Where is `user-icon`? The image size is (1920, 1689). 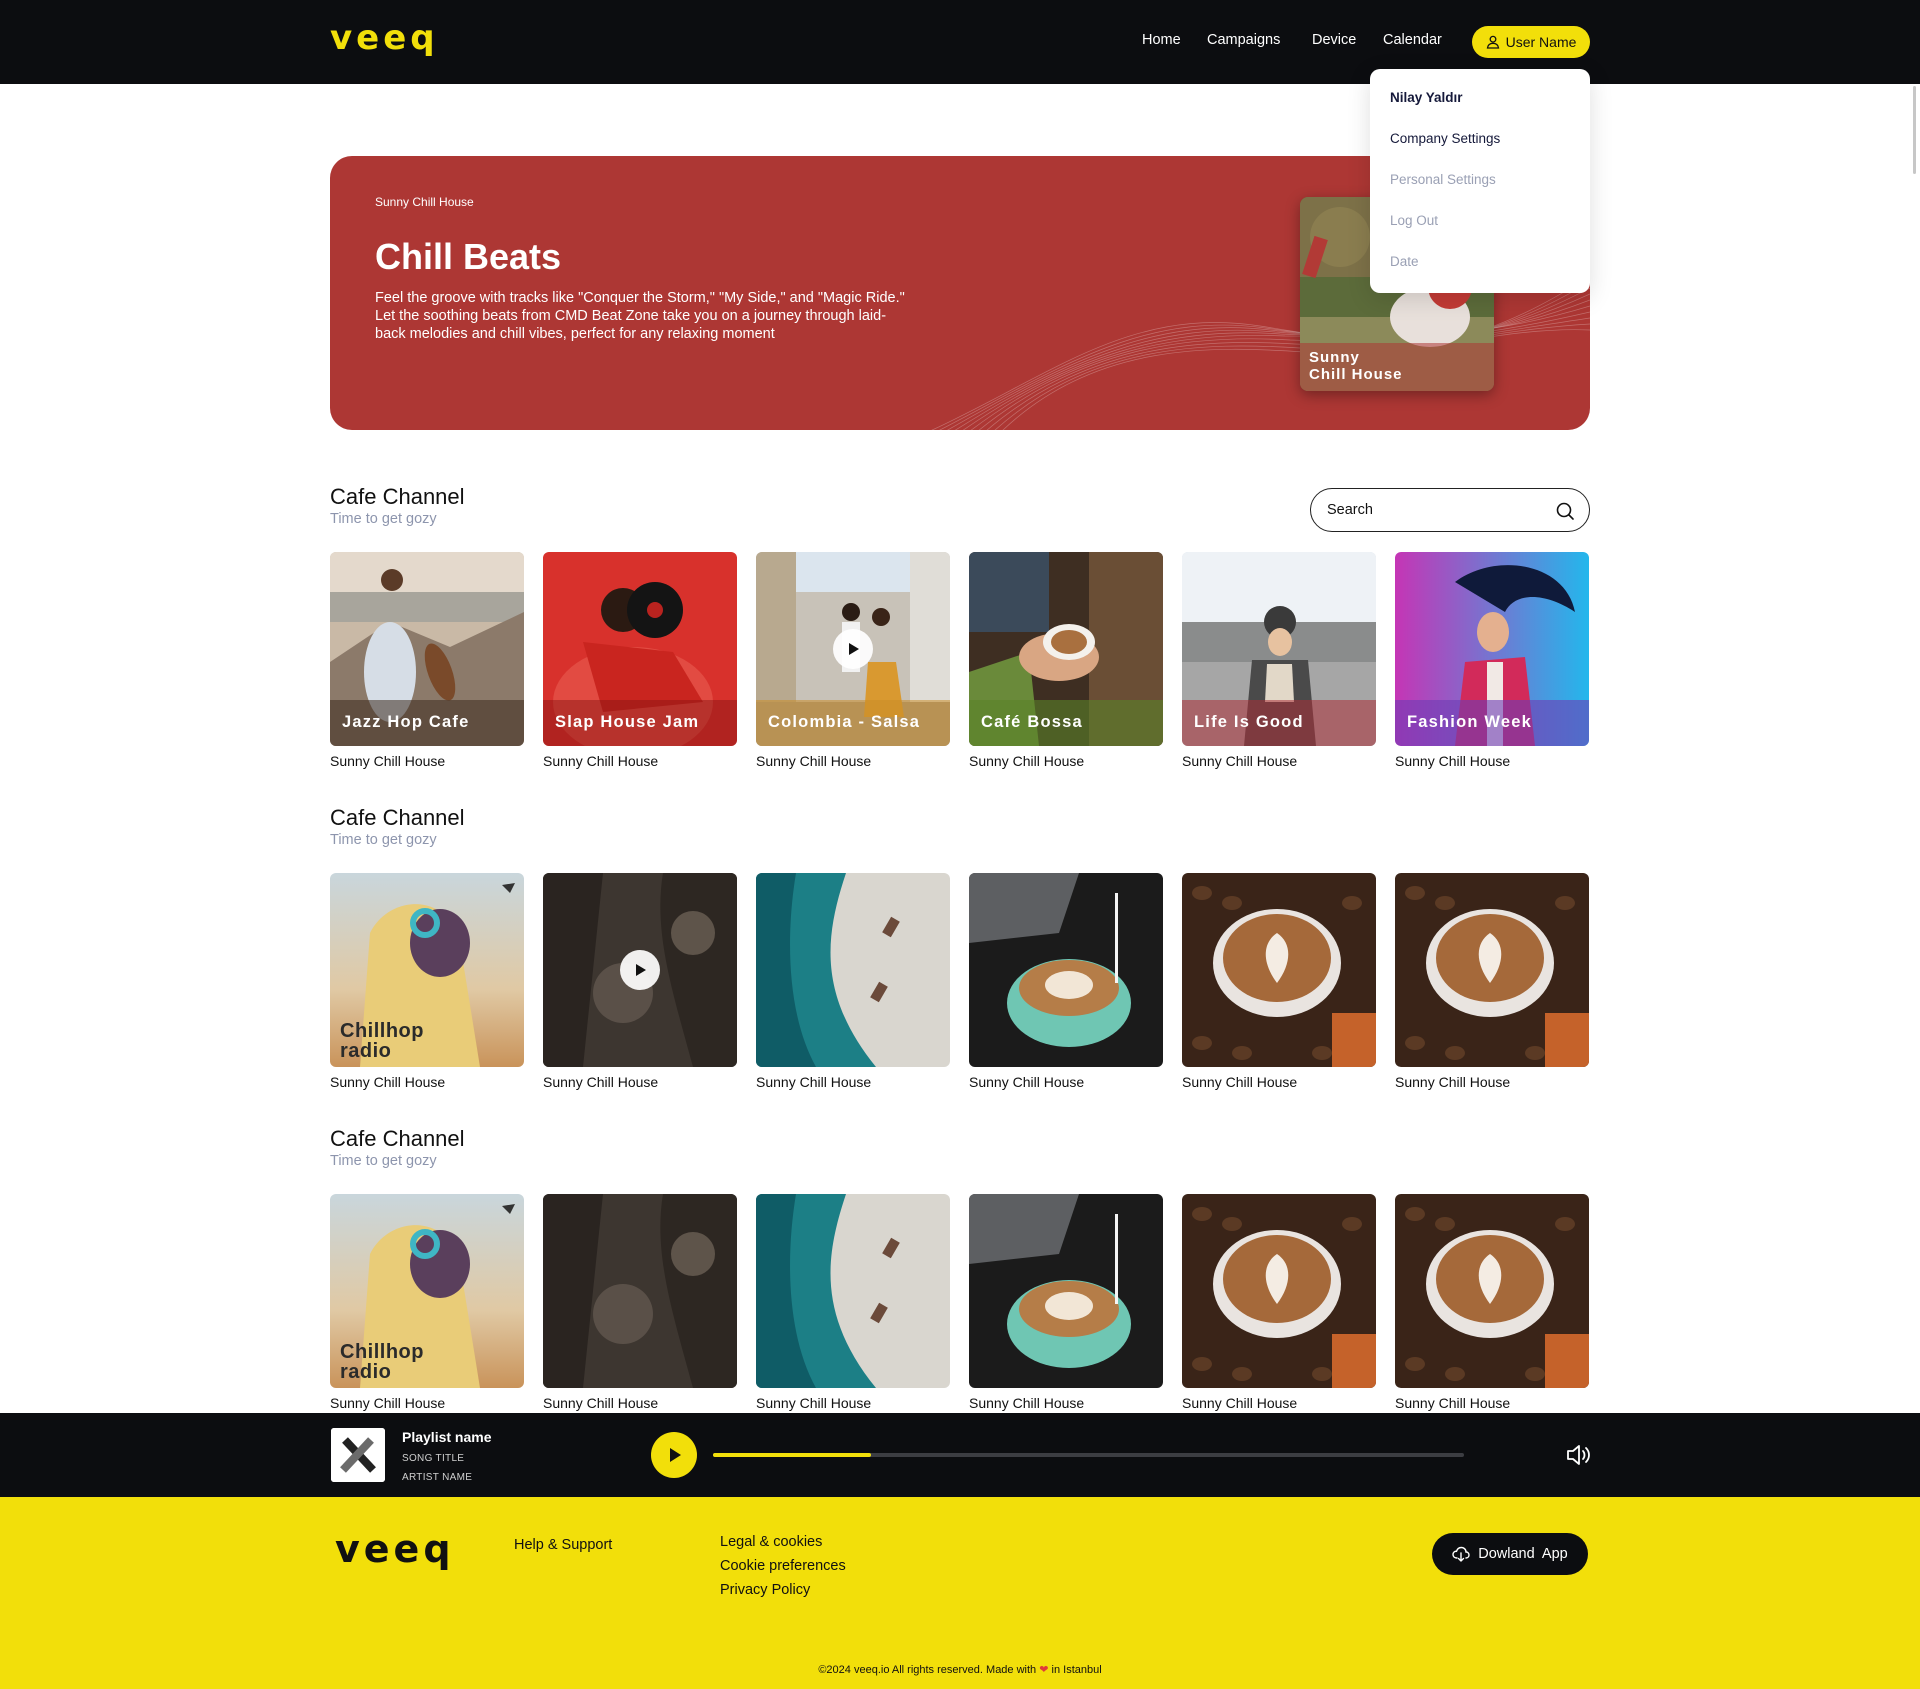 user-icon is located at coordinates (1492, 42).